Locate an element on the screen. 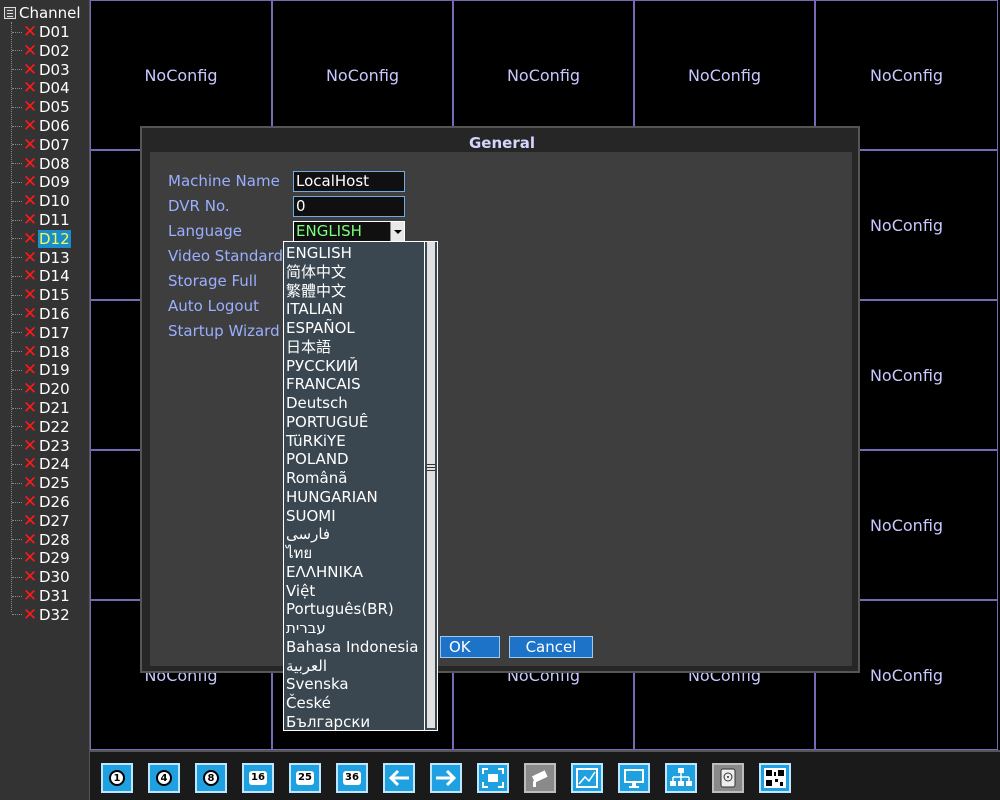 The image size is (1000, 800). split-36-button: 36 is located at coordinates (352, 778).